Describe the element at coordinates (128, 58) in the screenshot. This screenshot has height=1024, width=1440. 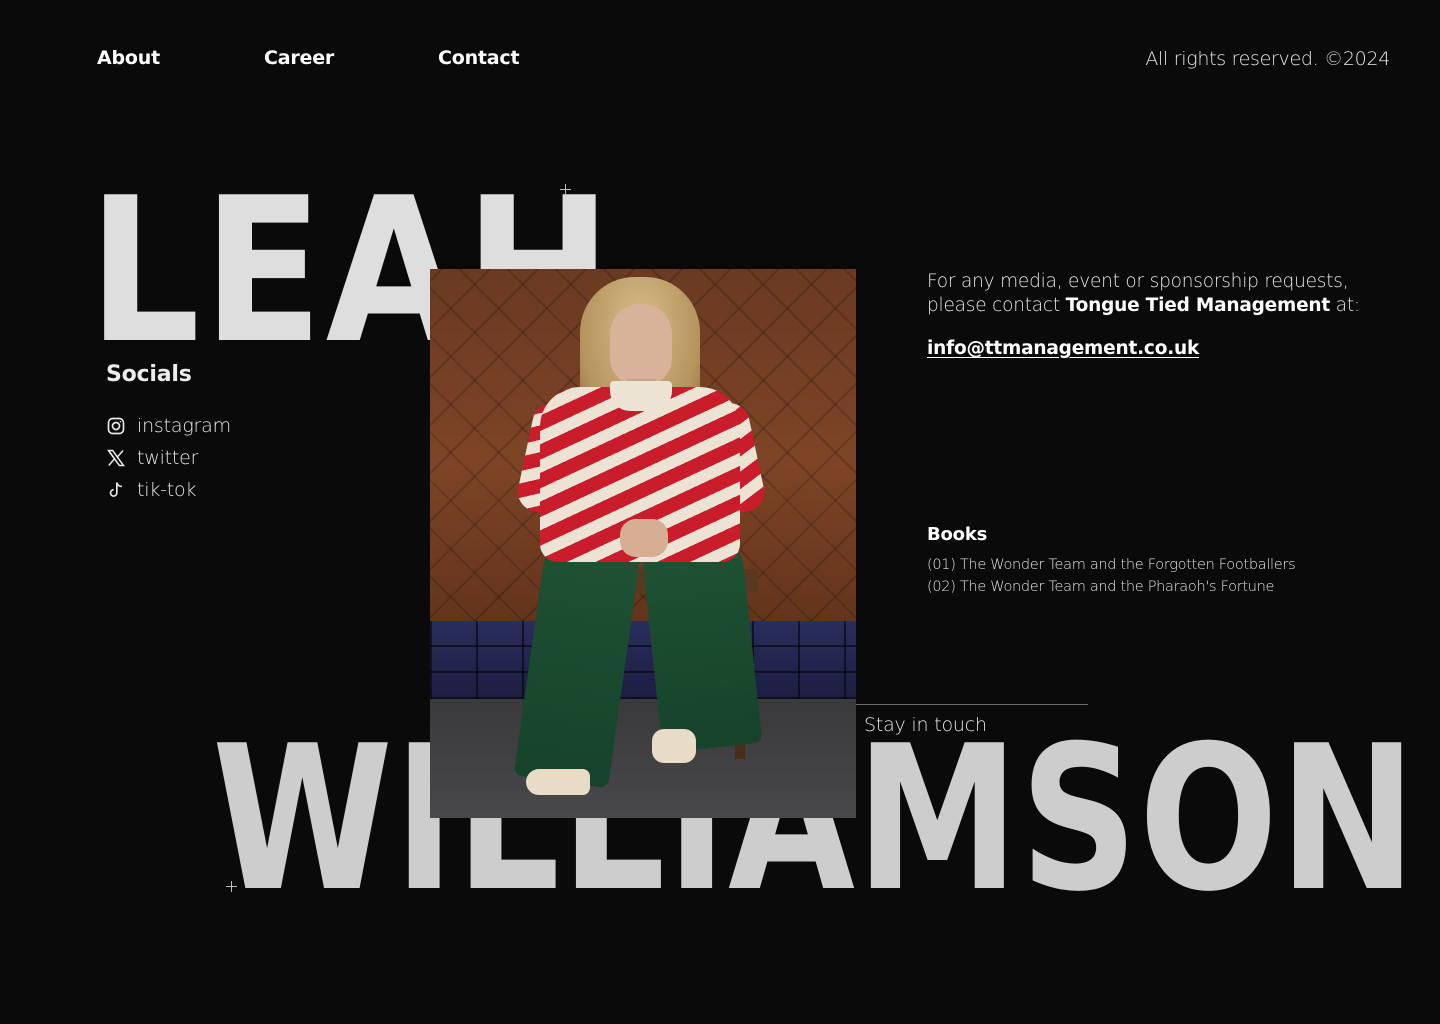
I see `nav-link-about: About` at that location.